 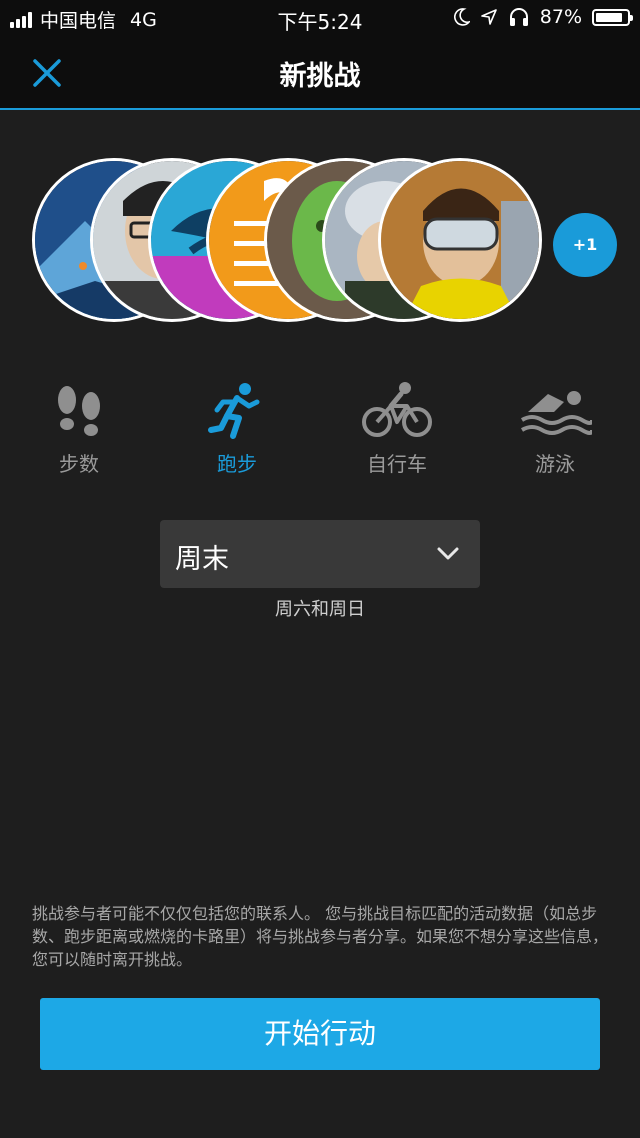 I want to click on nav-bar: 新挑战, so click(x=320, y=73).